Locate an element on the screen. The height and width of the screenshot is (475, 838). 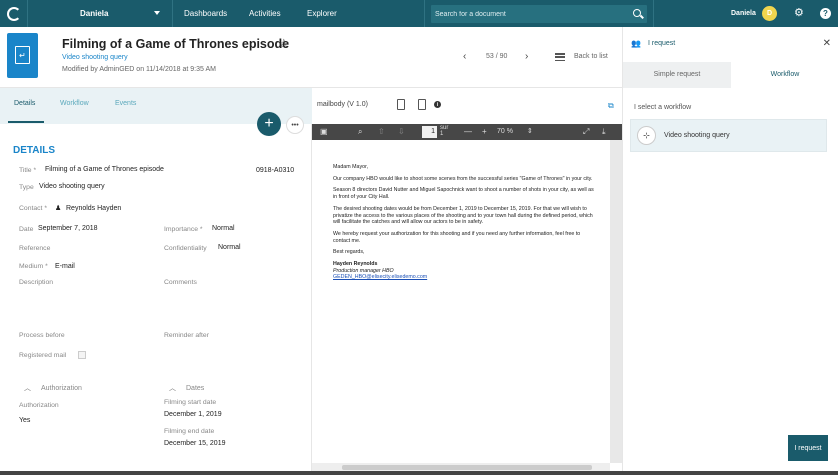
request-panel-header: 👥 I request ✕ is located at coordinates (730, 44).